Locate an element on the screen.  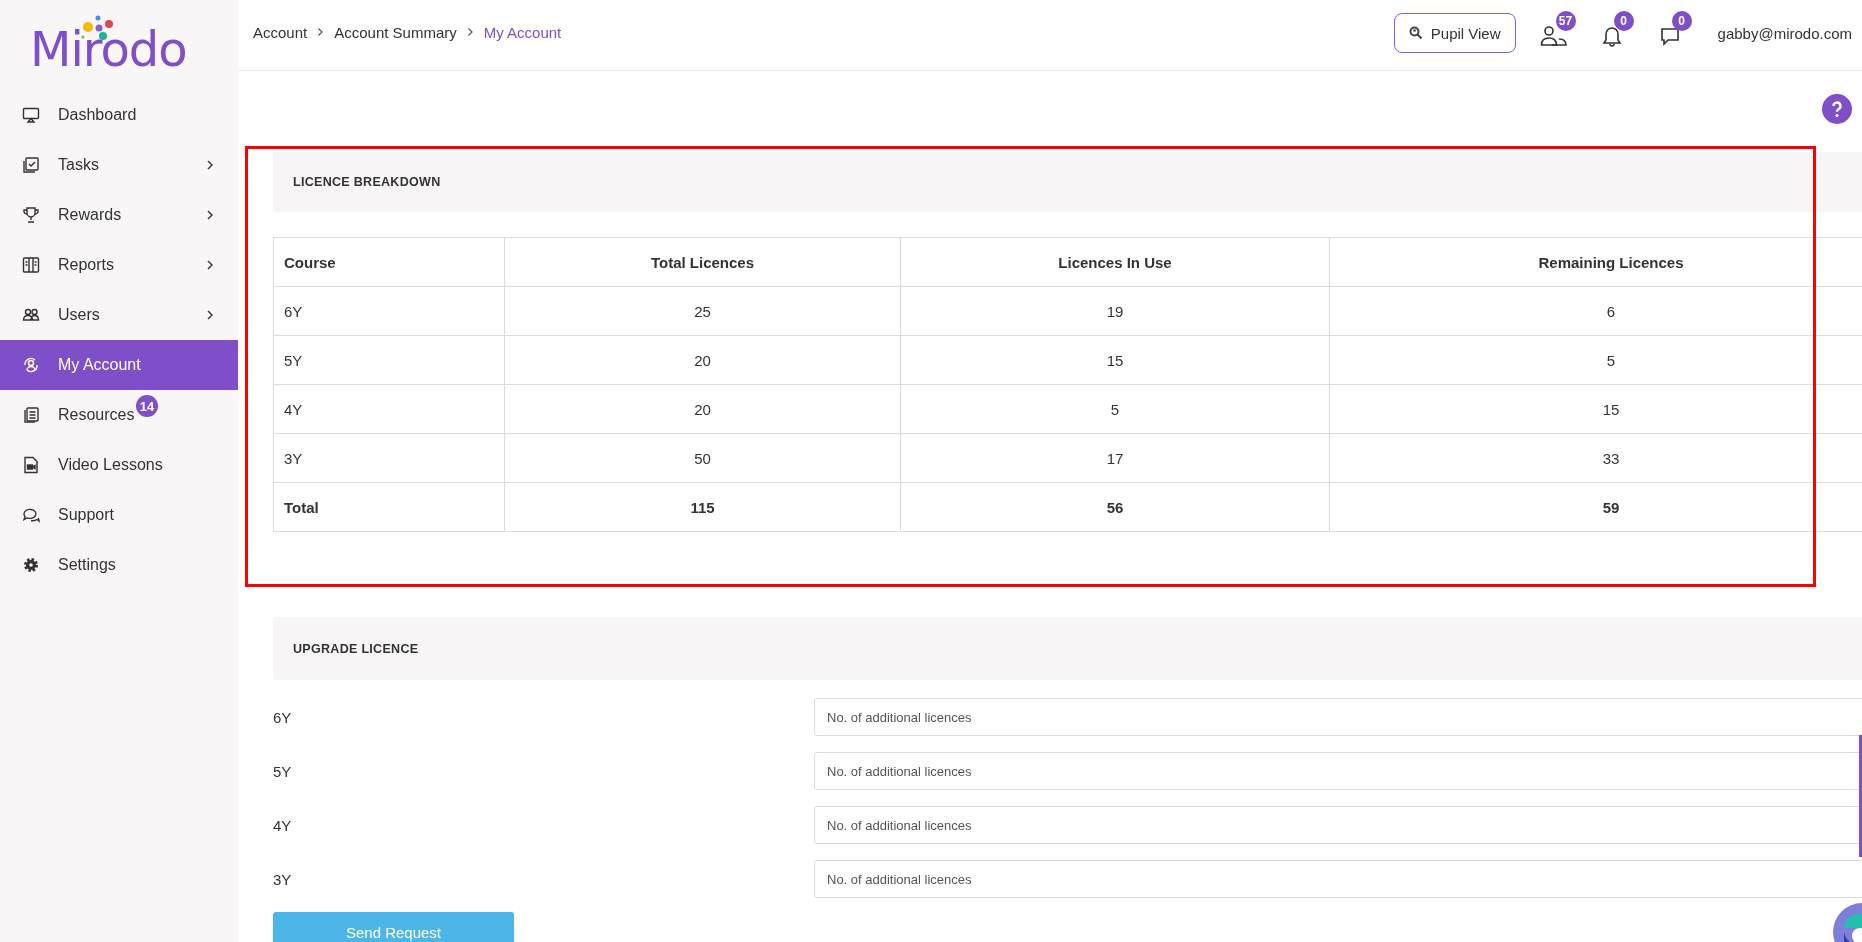
count-badge: 57 is located at coordinates (1565, 21).